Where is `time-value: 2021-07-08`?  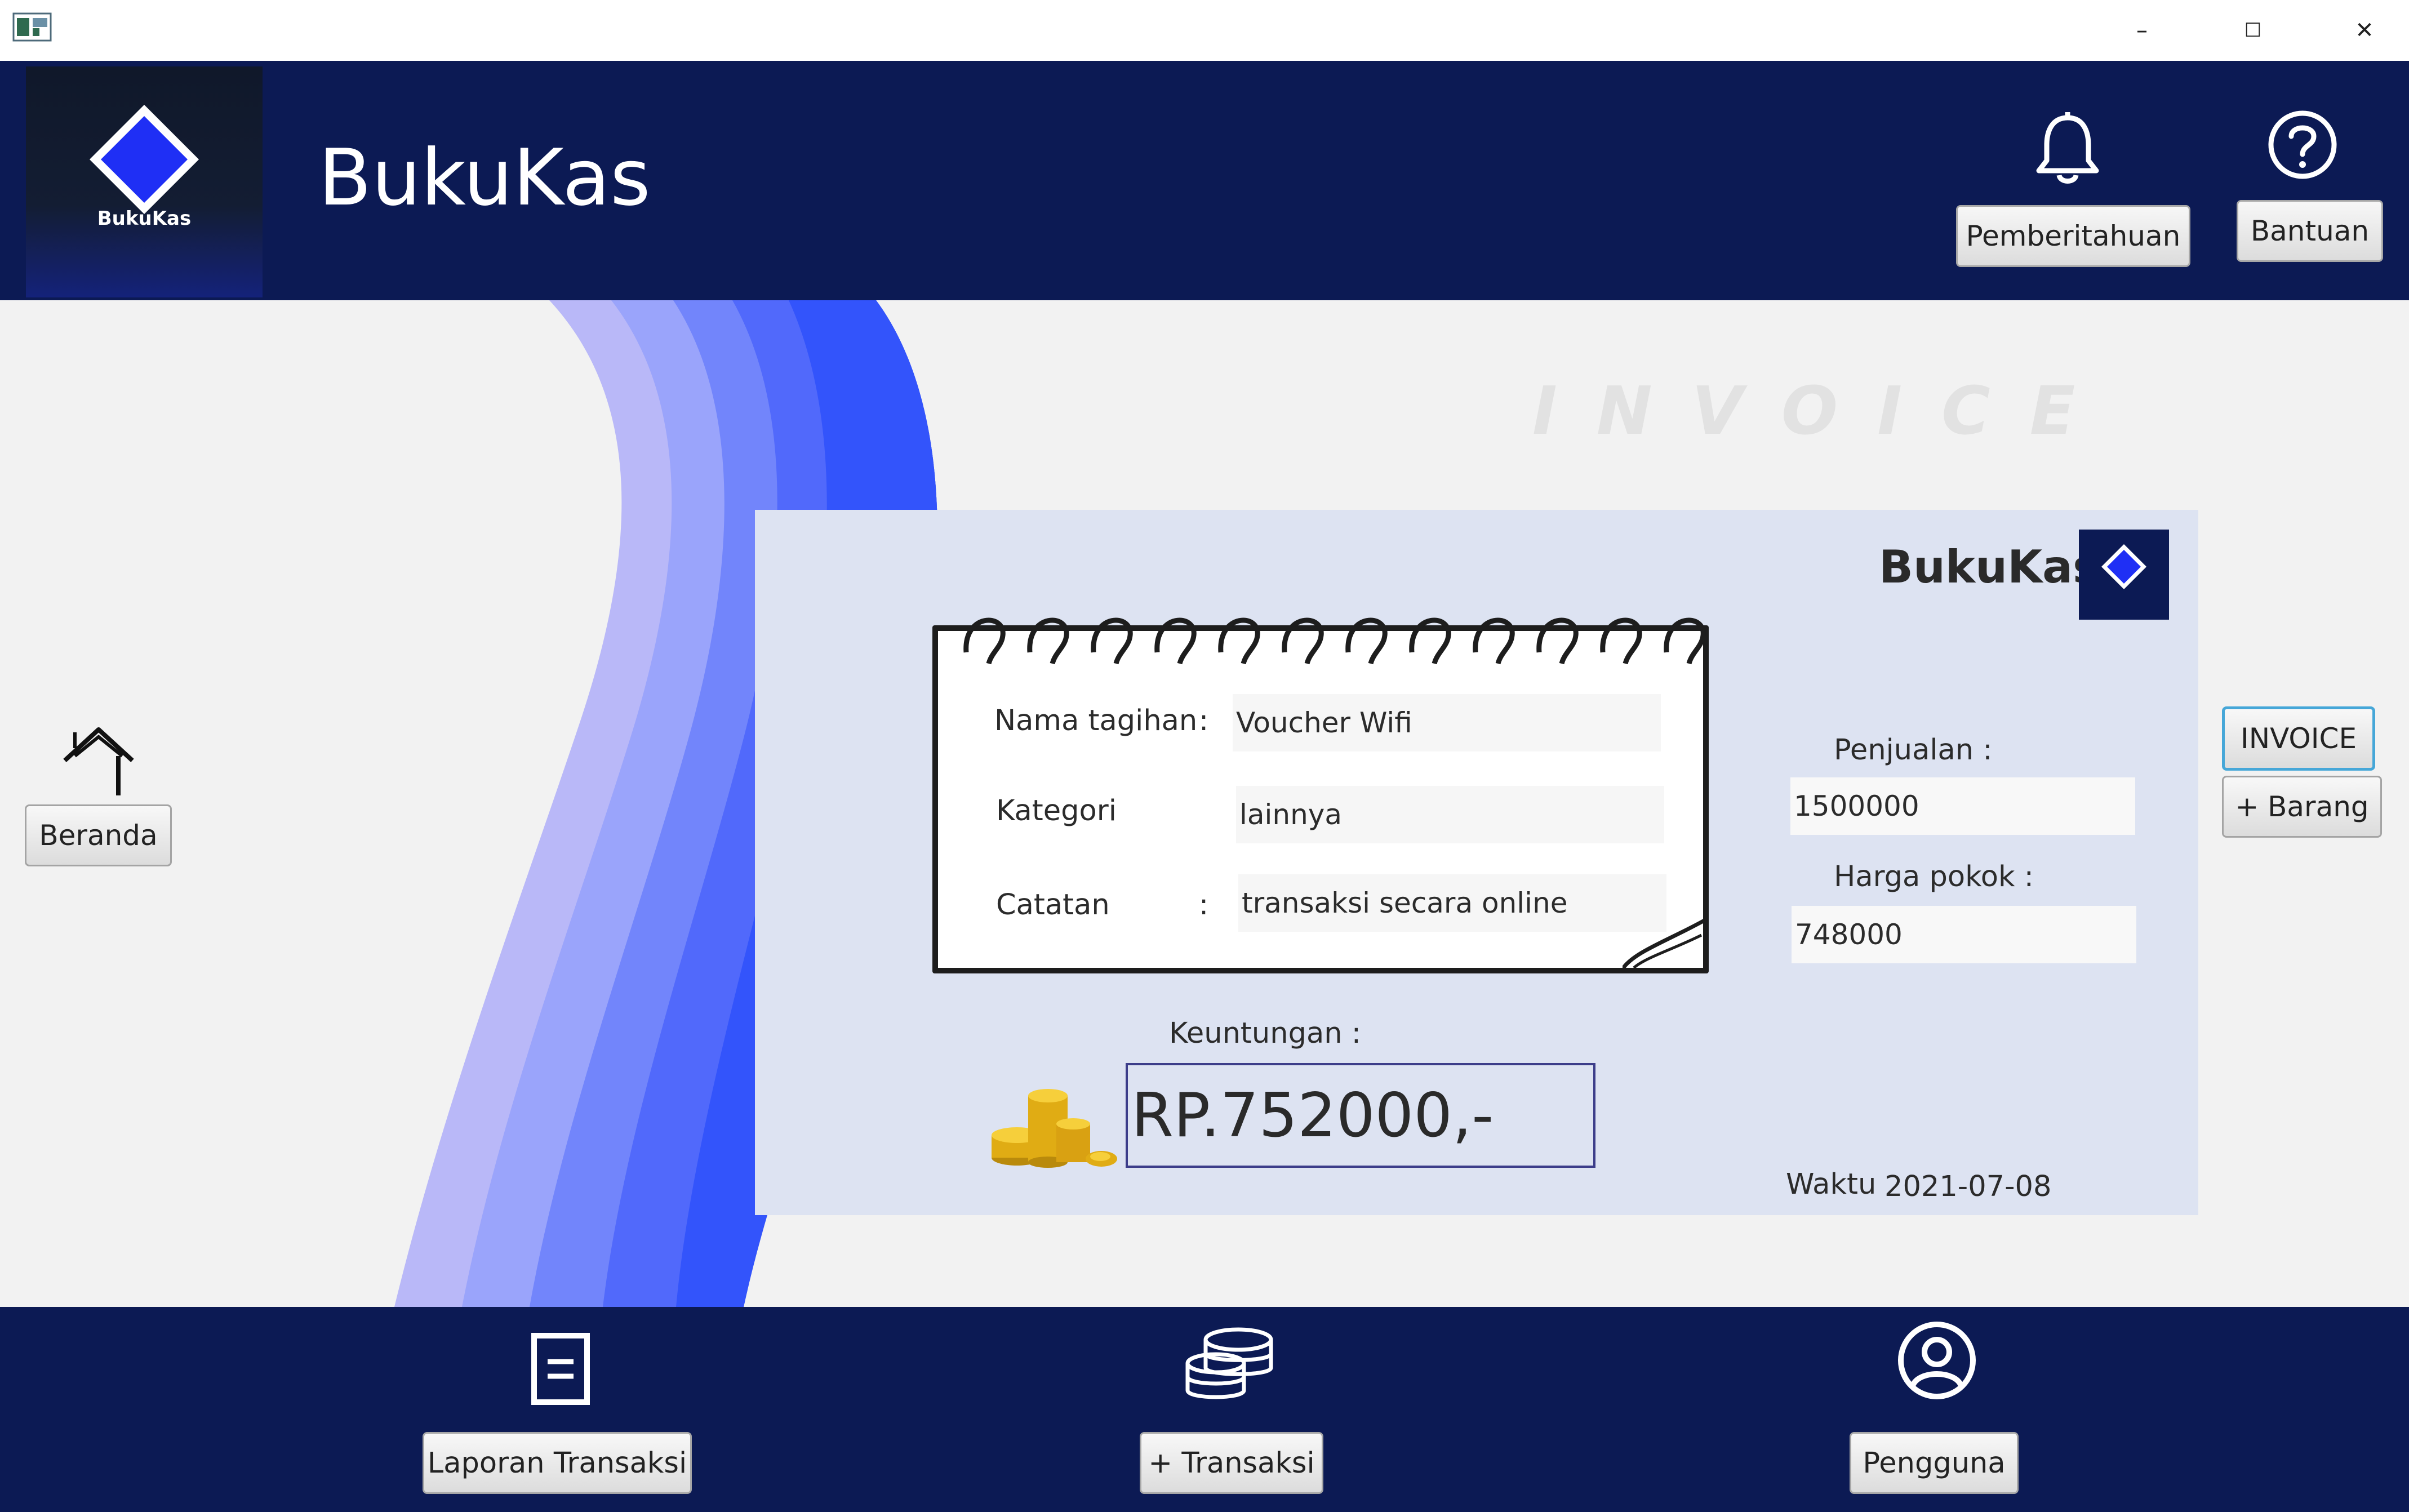 time-value: 2021-07-08 is located at coordinates (1968, 1186).